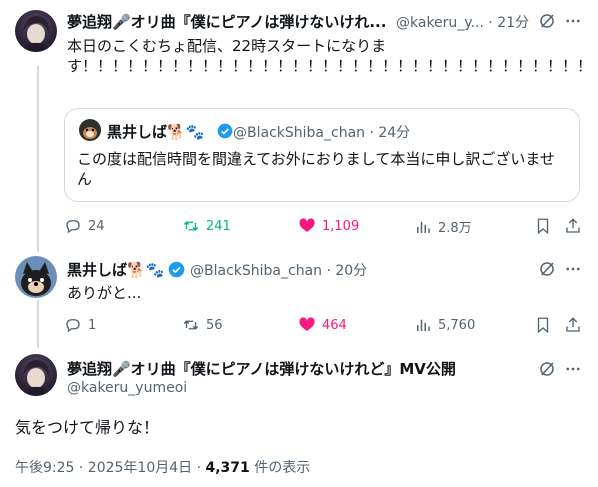  I want to click on retweet-count: 241, so click(218, 226).